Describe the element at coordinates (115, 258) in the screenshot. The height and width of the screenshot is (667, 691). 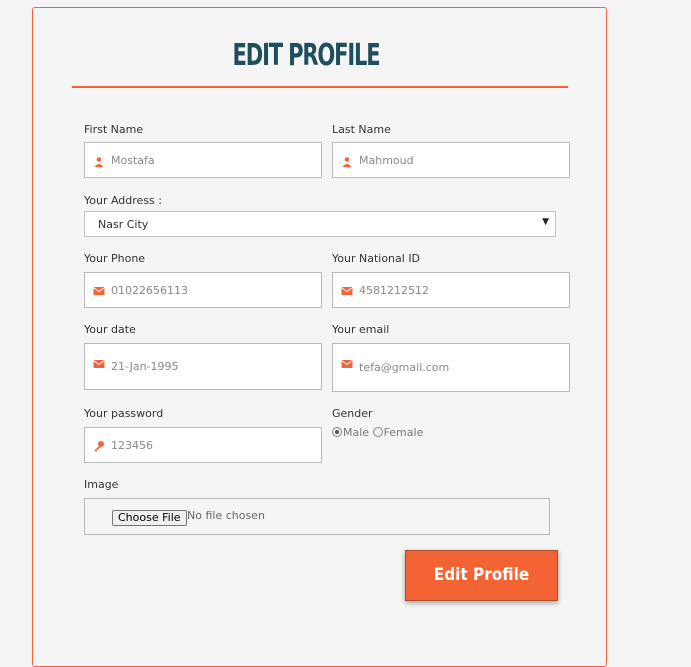
I see `phone-label: Your Phone` at that location.